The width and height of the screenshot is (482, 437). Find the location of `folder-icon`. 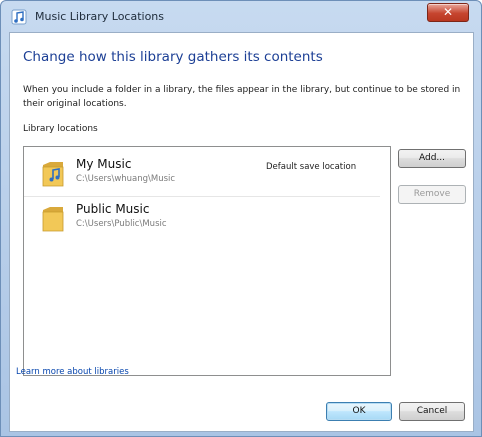

folder-icon is located at coordinates (53, 219).